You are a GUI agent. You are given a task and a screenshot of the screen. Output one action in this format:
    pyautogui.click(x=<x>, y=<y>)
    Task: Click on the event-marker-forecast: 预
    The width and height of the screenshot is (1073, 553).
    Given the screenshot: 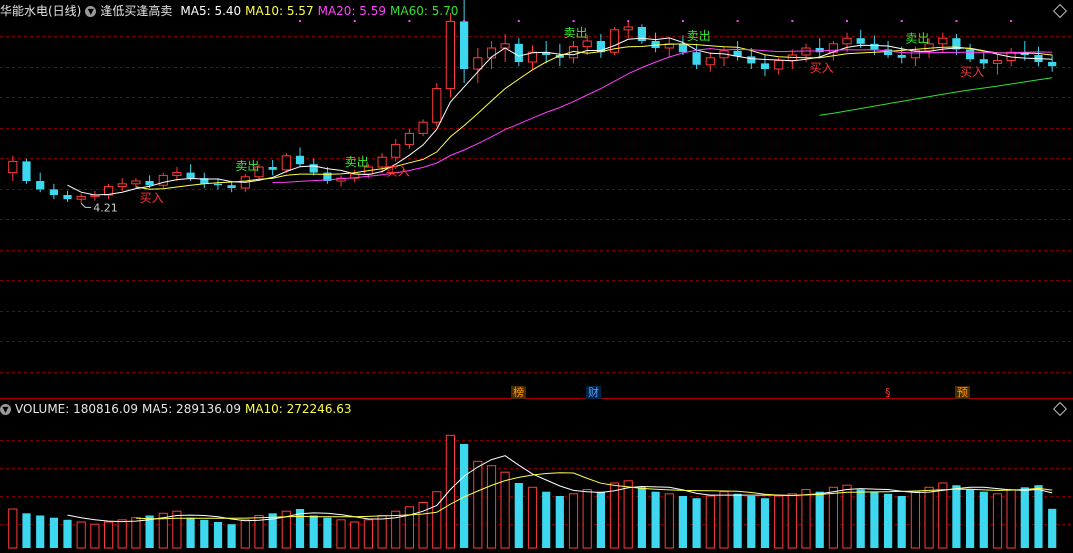 What is the action you would take?
    pyautogui.click(x=962, y=392)
    